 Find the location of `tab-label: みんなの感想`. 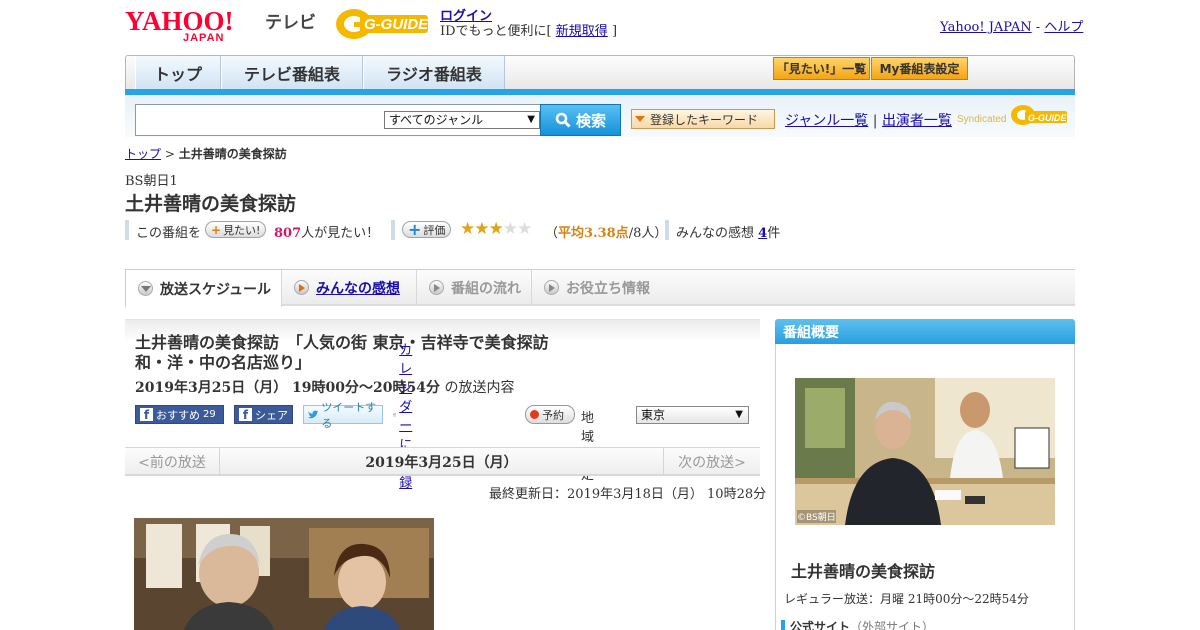

tab-label: みんなの感想 is located at coordinates (358, 288).